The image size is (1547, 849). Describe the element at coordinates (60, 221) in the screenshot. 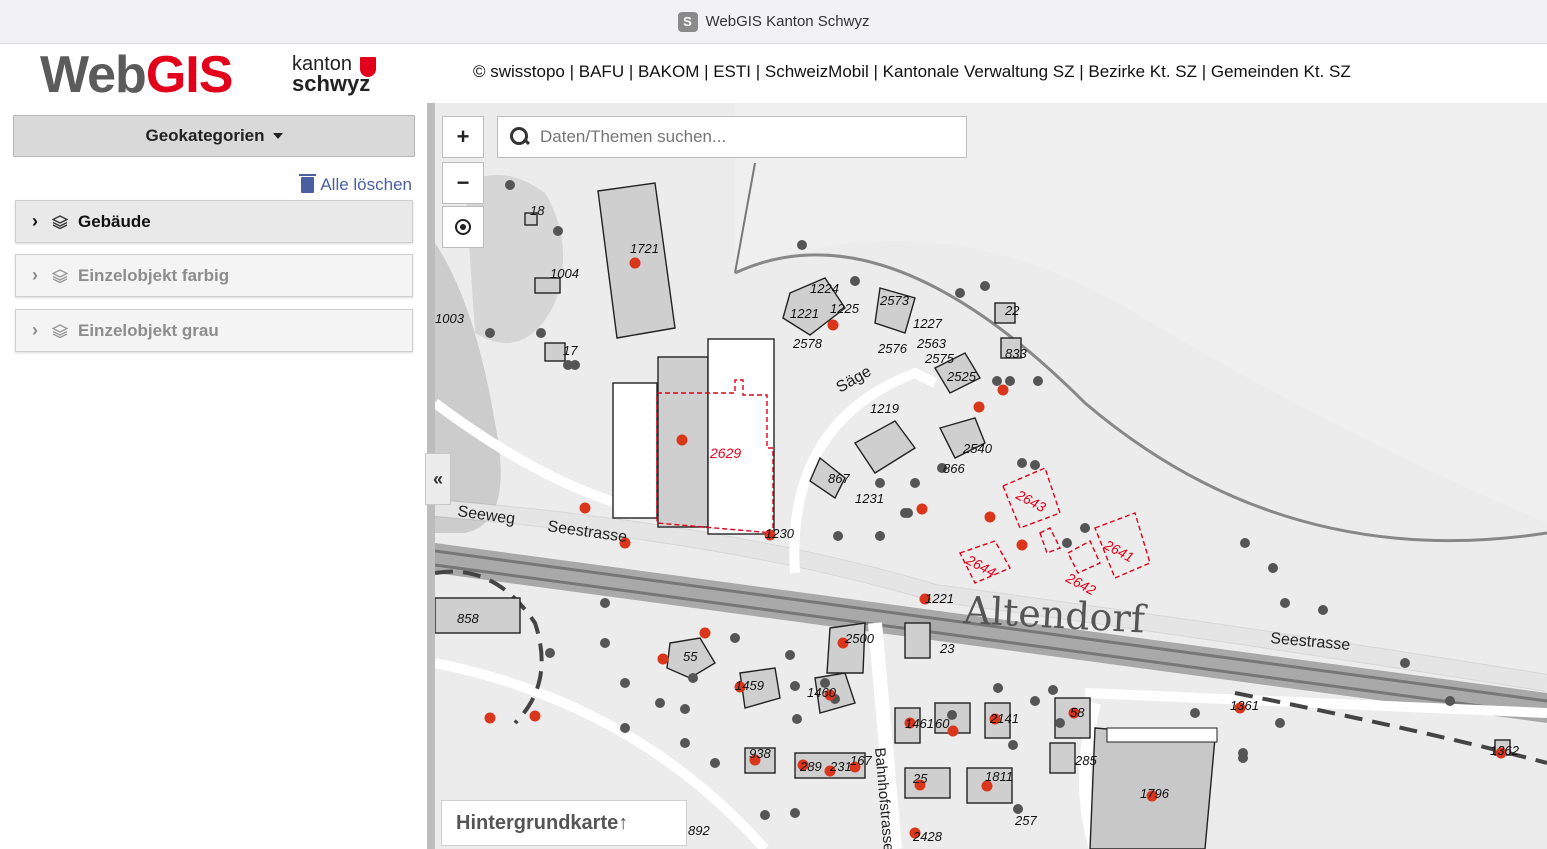

I see `layers-icon` at that location.